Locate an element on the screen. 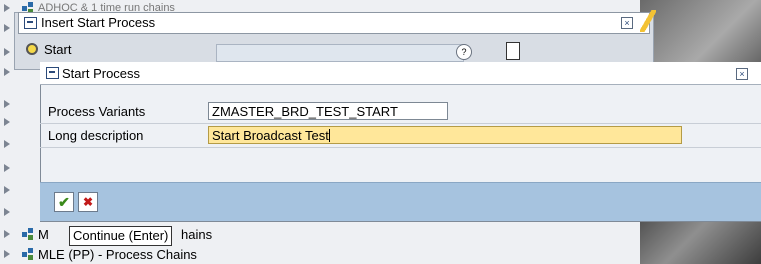 The height and width of the screenshot is (264, 761). cancel-button: ✖ is located at coordinates (88, 202).